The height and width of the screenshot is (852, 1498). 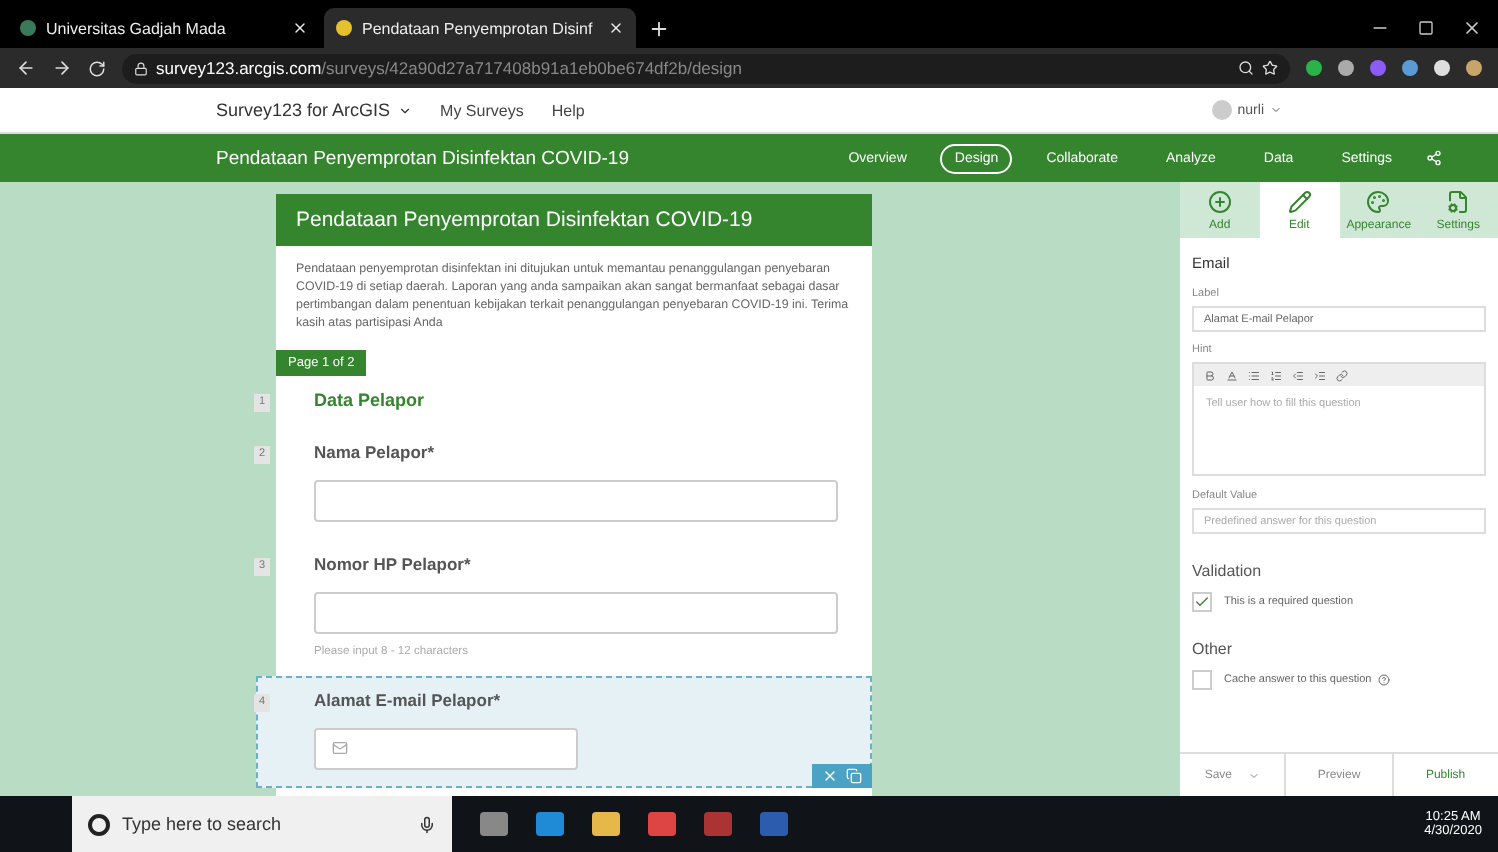 What do you see at coordinates (1378, 202) in the screenshot?
I see `palette-icon` at bounding box center [1378, 202].